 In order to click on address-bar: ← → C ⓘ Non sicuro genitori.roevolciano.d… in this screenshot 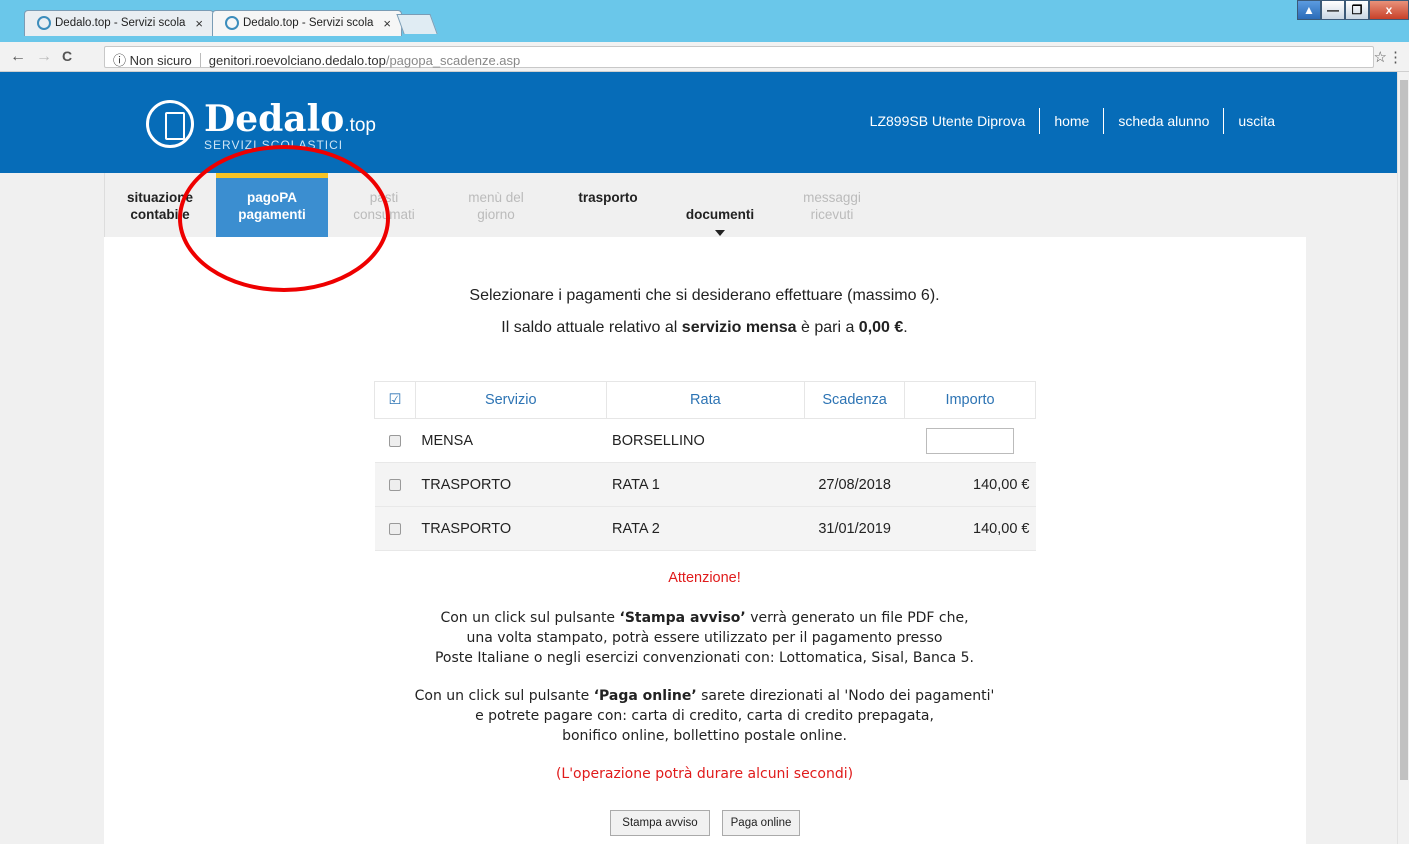, I will do `click(704, 57)`.